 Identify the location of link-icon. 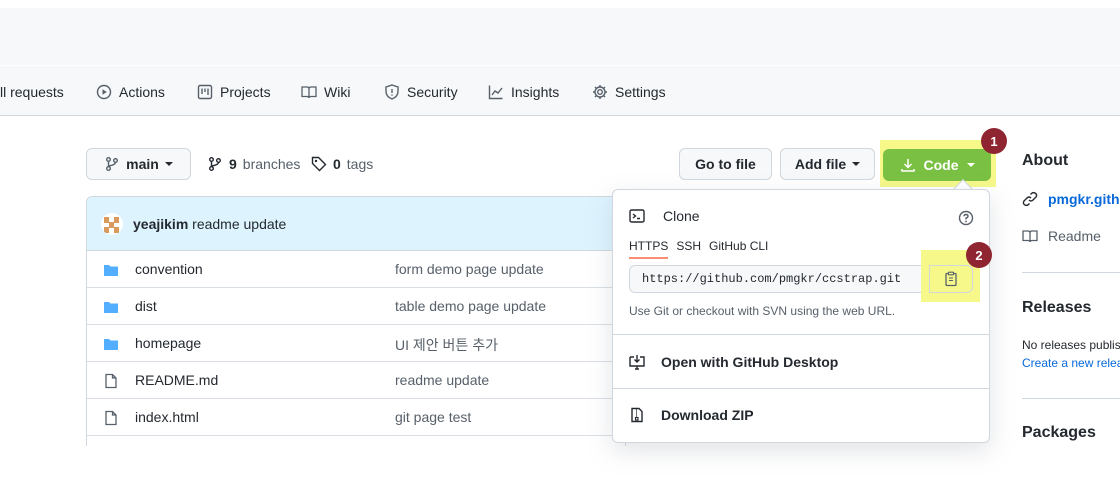
(1030, 199).